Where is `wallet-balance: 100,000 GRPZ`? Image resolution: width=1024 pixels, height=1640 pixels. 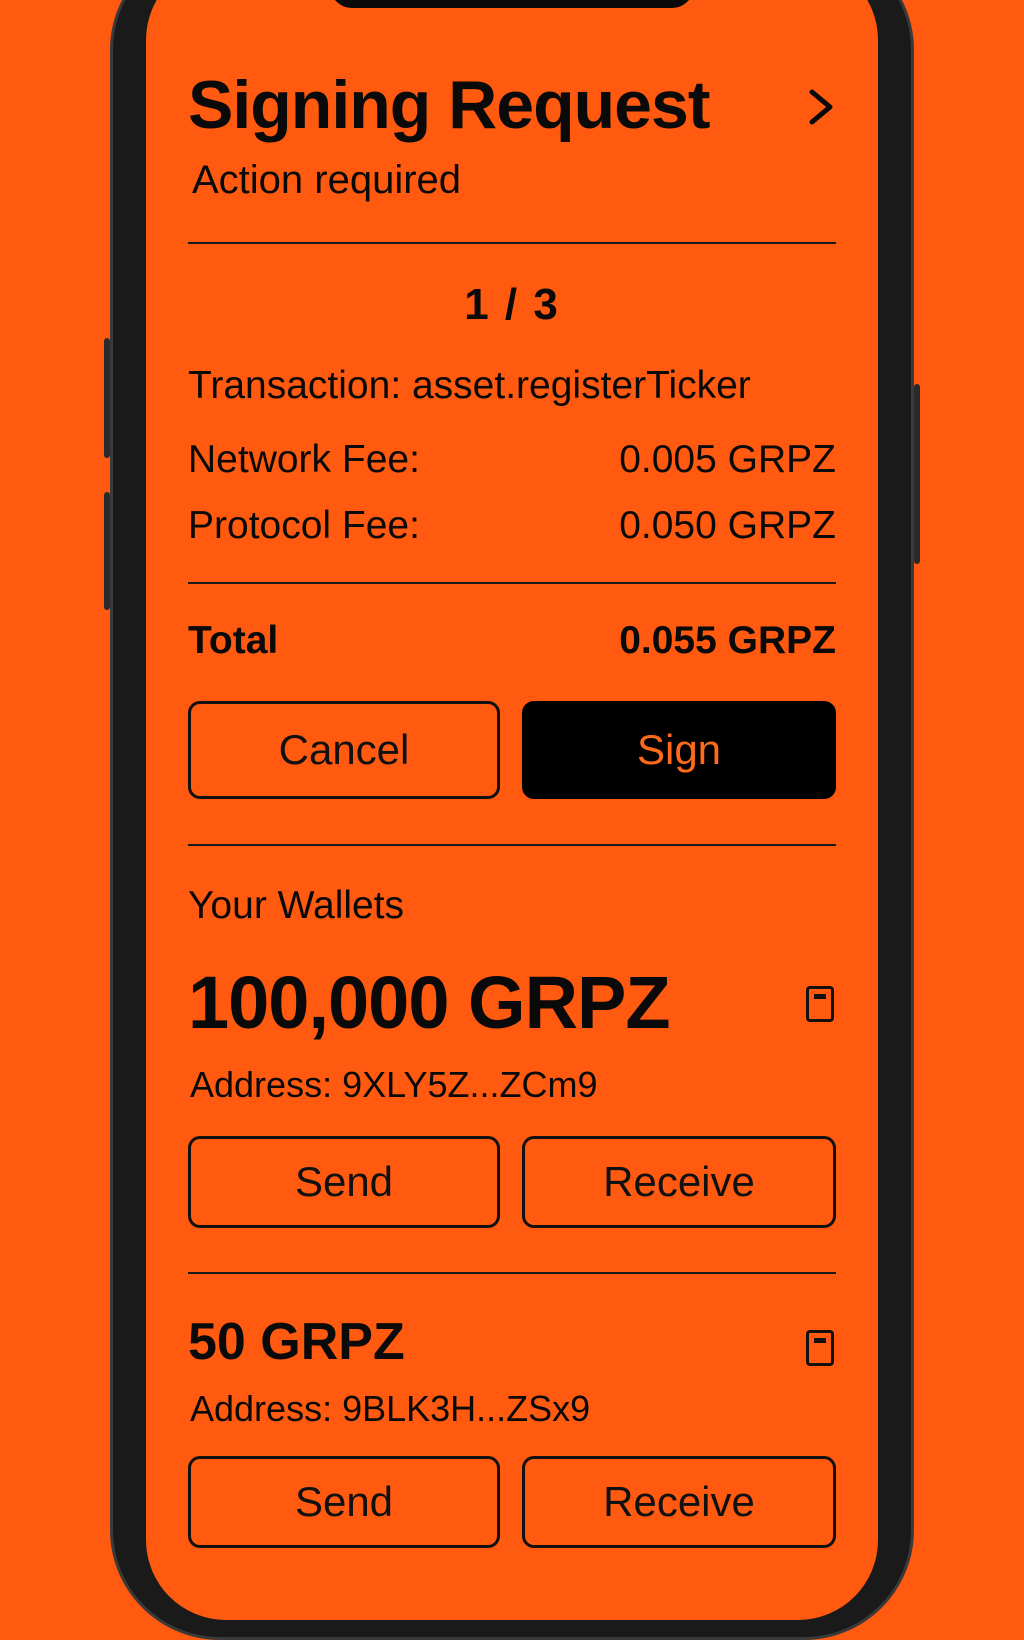
wallet-balance: 100,000 GRPZ is located at coordinates (429, 1002).